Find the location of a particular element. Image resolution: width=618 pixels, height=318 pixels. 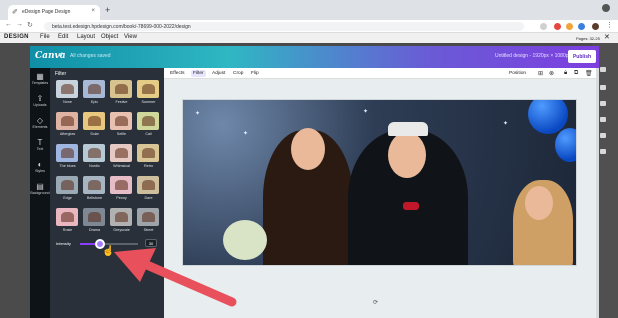

menu-file: File is located at coordinates (45, 37).